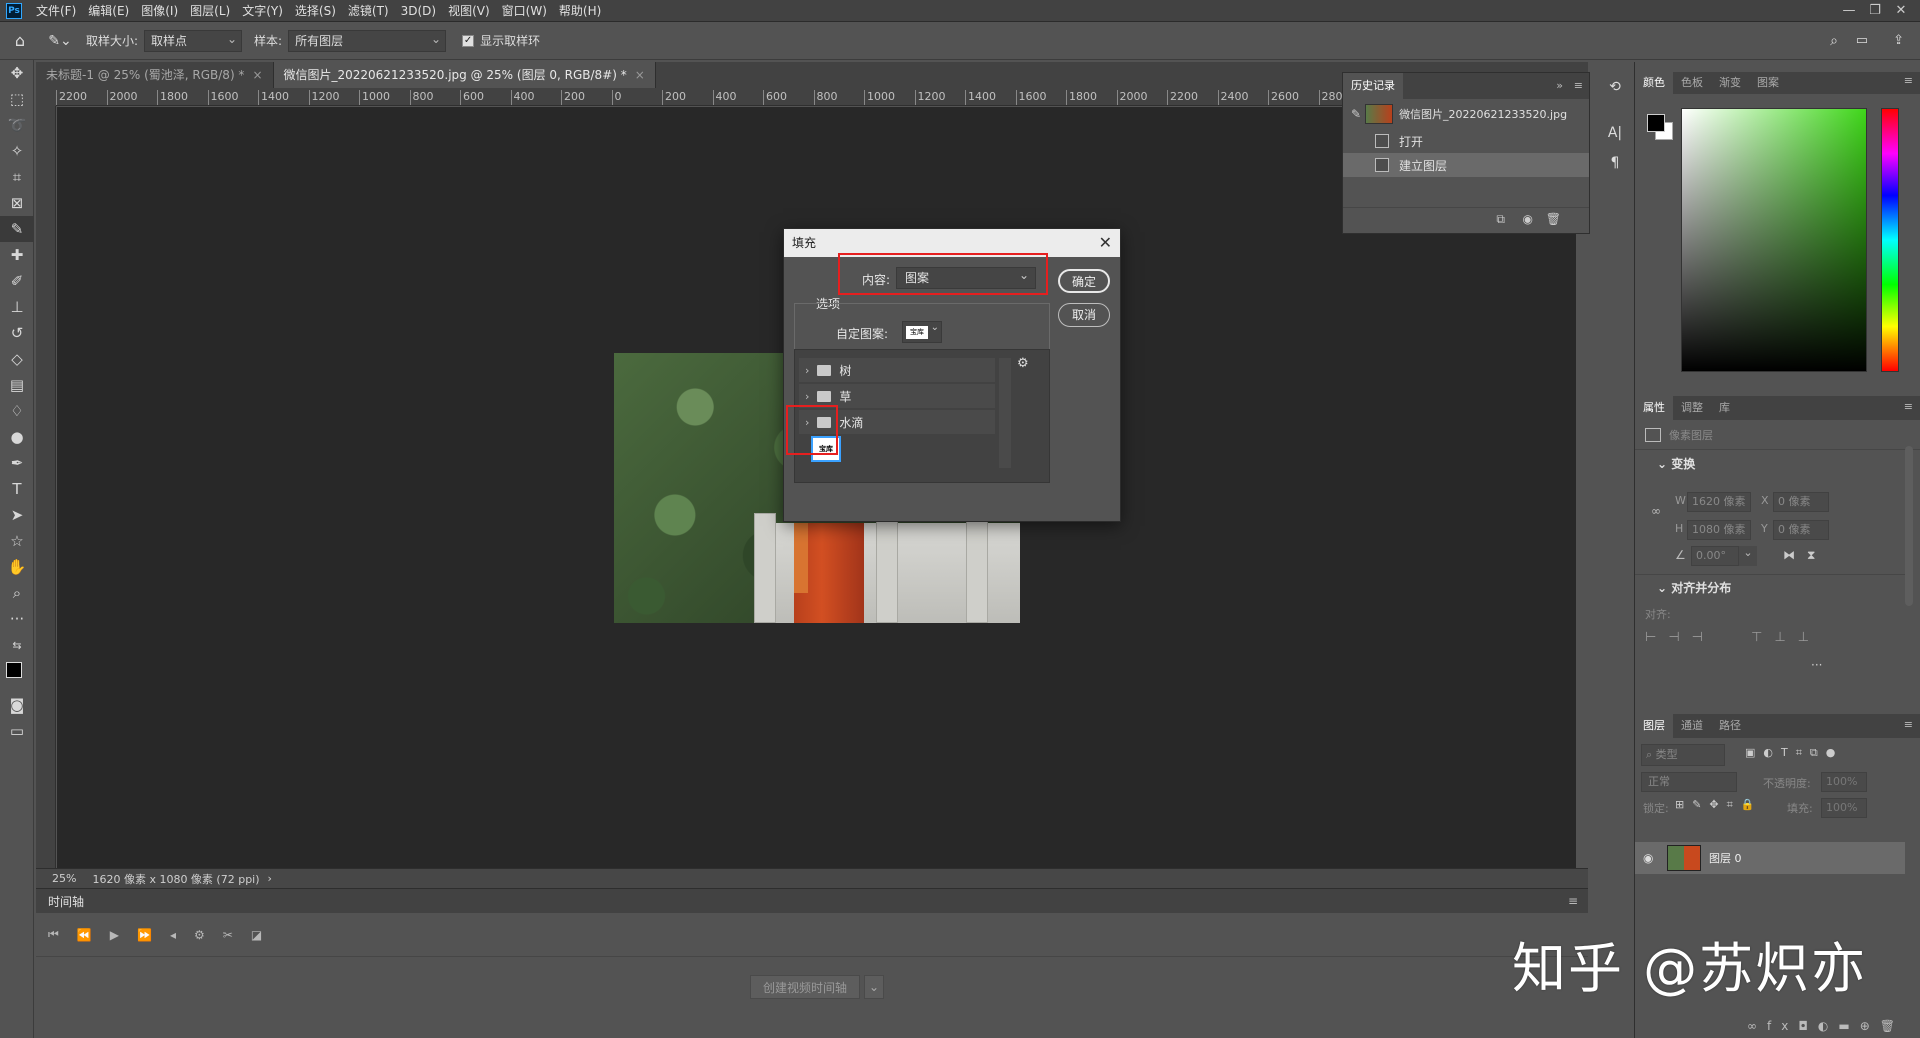 The image size is (1920, 1038). Describe the element at coordinates (1892, 1026) in the screenshot. I see `delete-layer-icon: 🗑` at that location.